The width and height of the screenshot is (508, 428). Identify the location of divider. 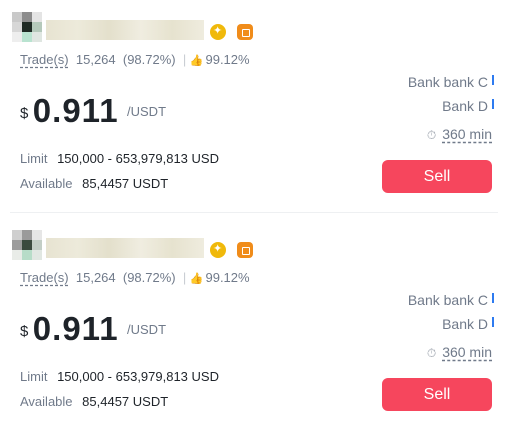
(254, 212).